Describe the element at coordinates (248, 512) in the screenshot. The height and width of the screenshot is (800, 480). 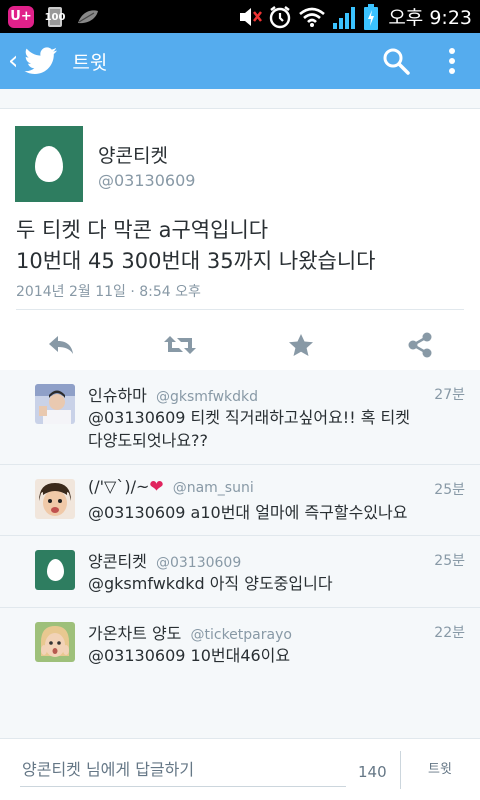
I see `reply-text-line: @03130609 a10번대 얼마에 즉구할수있나요` at that location.